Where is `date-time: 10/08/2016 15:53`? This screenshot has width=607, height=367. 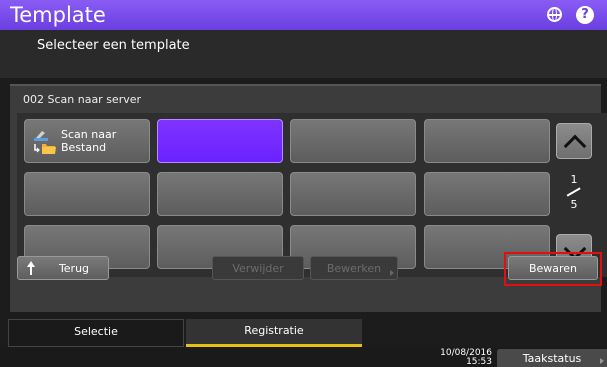 date-time: 10/08/2016 15:53 is located at coordinates (461, 358).